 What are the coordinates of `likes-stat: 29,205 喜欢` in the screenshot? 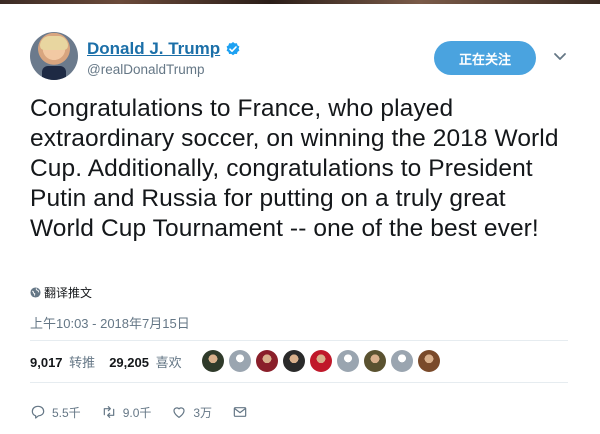 It's located at (145, 361).